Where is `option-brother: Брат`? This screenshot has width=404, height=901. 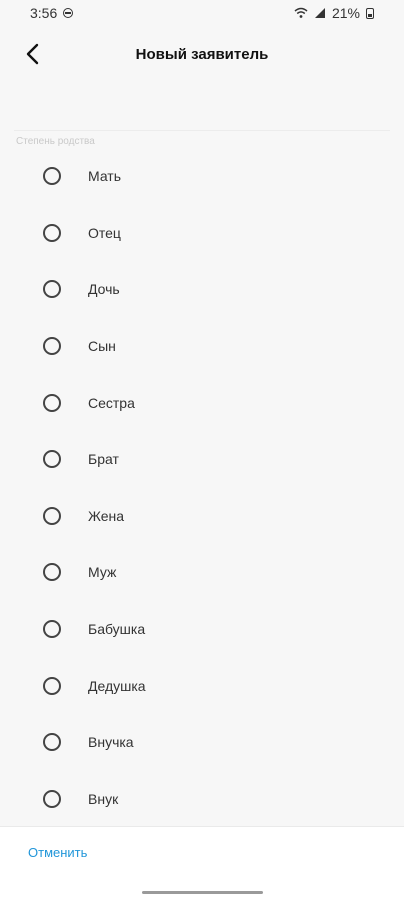 option-brother: Брат is located at coordinates (202, 459).